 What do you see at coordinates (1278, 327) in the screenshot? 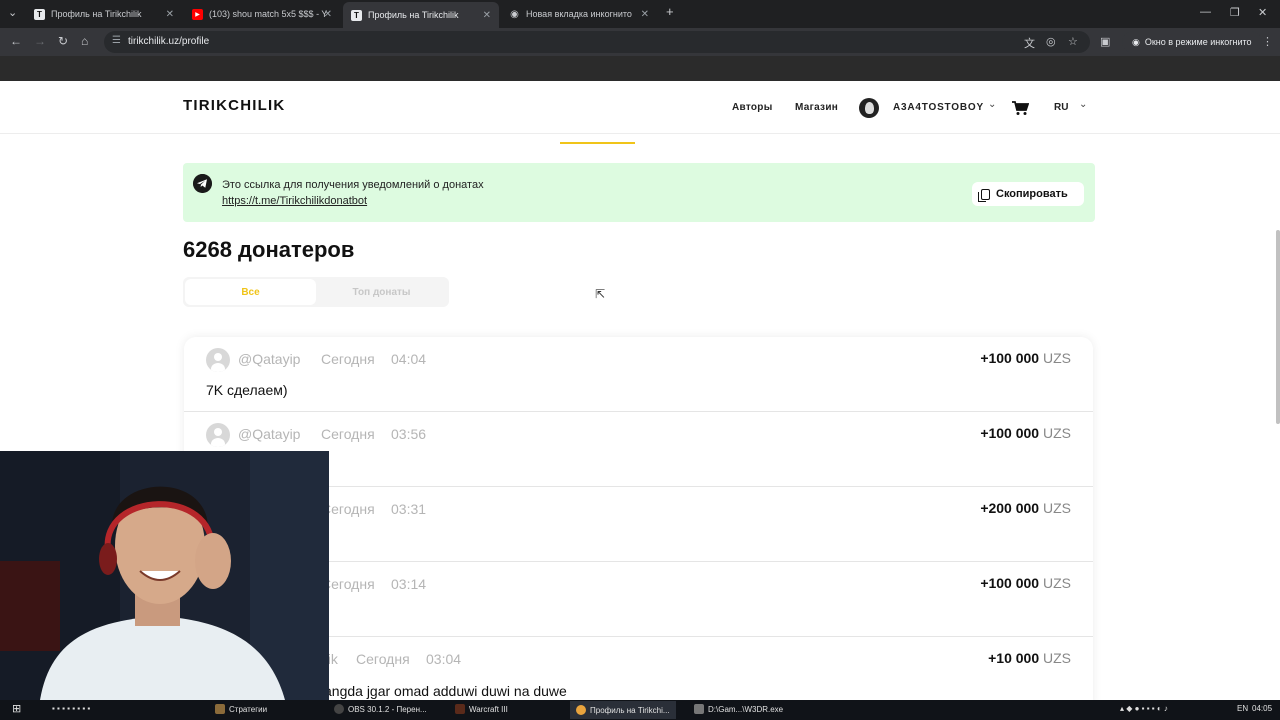
I see `page-scrollbar` at bounding box center [1278, 327].